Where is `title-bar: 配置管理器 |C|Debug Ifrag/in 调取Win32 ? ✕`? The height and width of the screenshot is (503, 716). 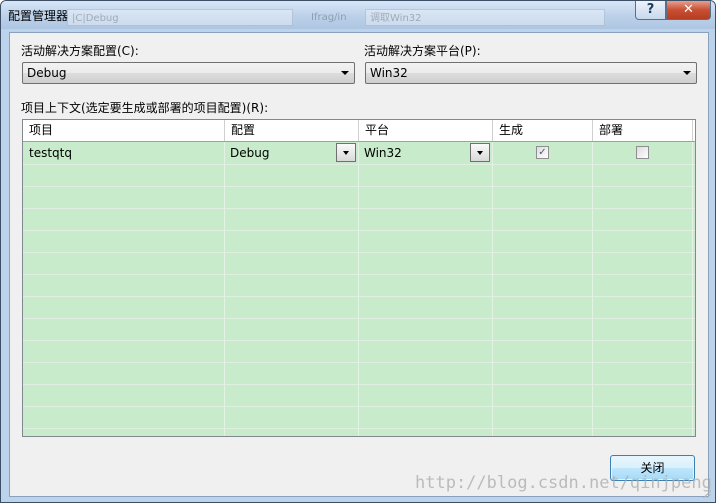 title-bar: 配置管理器 |C|Debug Ifrag/in 调取Win32 ? ✕ is located at coordinates (358, 15).